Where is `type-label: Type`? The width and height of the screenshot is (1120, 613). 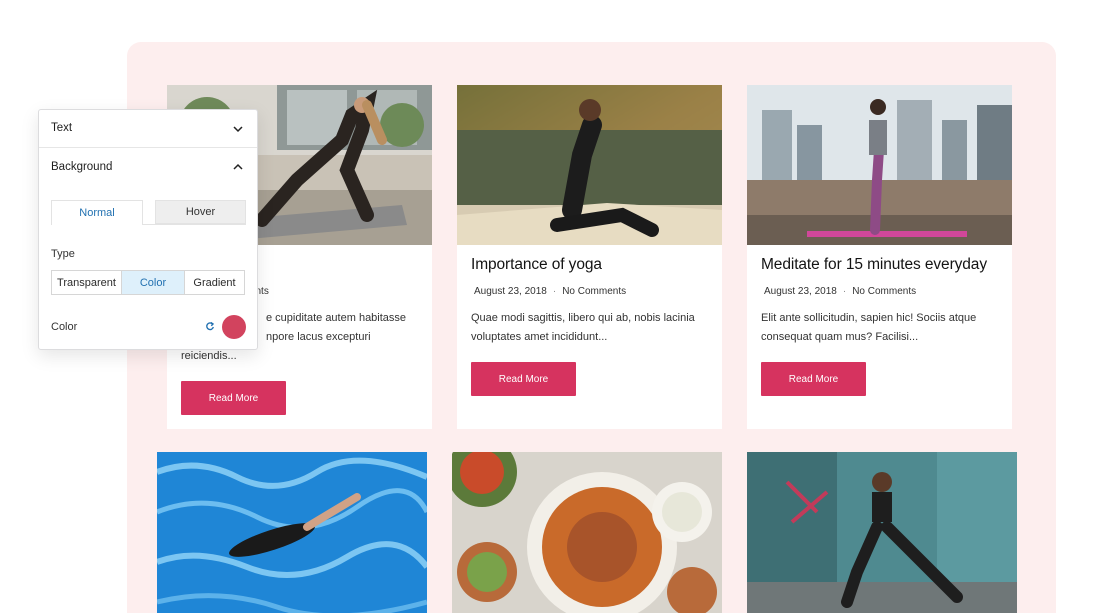
type-label: Type is located at coordinates (63, 254).